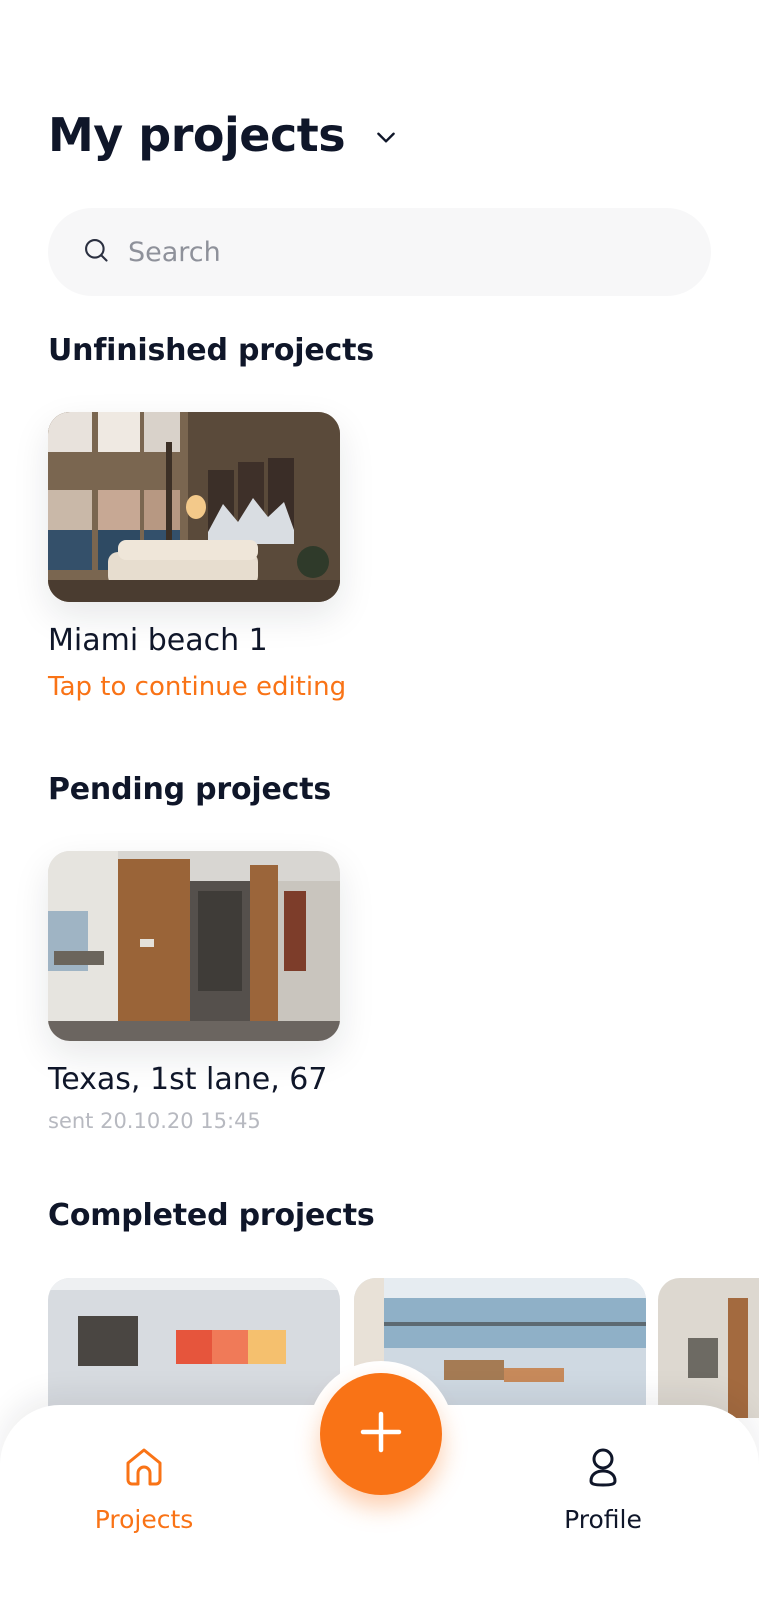  Describe the element at coordinates (190, 789) in the screenshot. I see `section-title-pending: Pending projects` at that location.